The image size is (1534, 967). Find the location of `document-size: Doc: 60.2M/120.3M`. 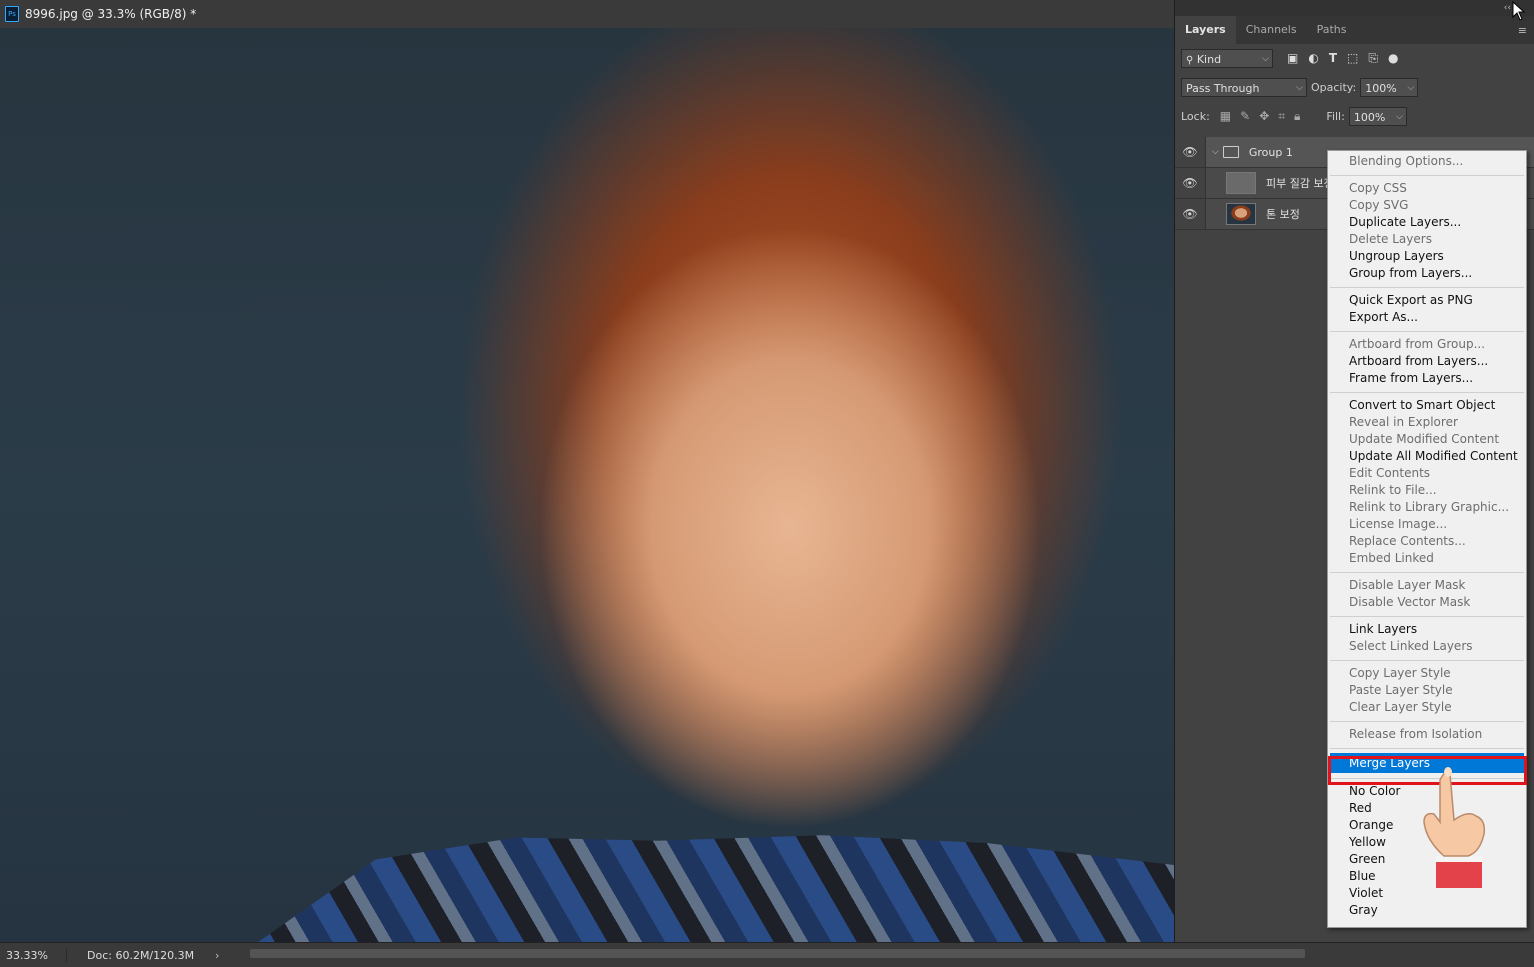

document-size: Doc: 60.2M/120.3M is located at coordinates (140, 955).